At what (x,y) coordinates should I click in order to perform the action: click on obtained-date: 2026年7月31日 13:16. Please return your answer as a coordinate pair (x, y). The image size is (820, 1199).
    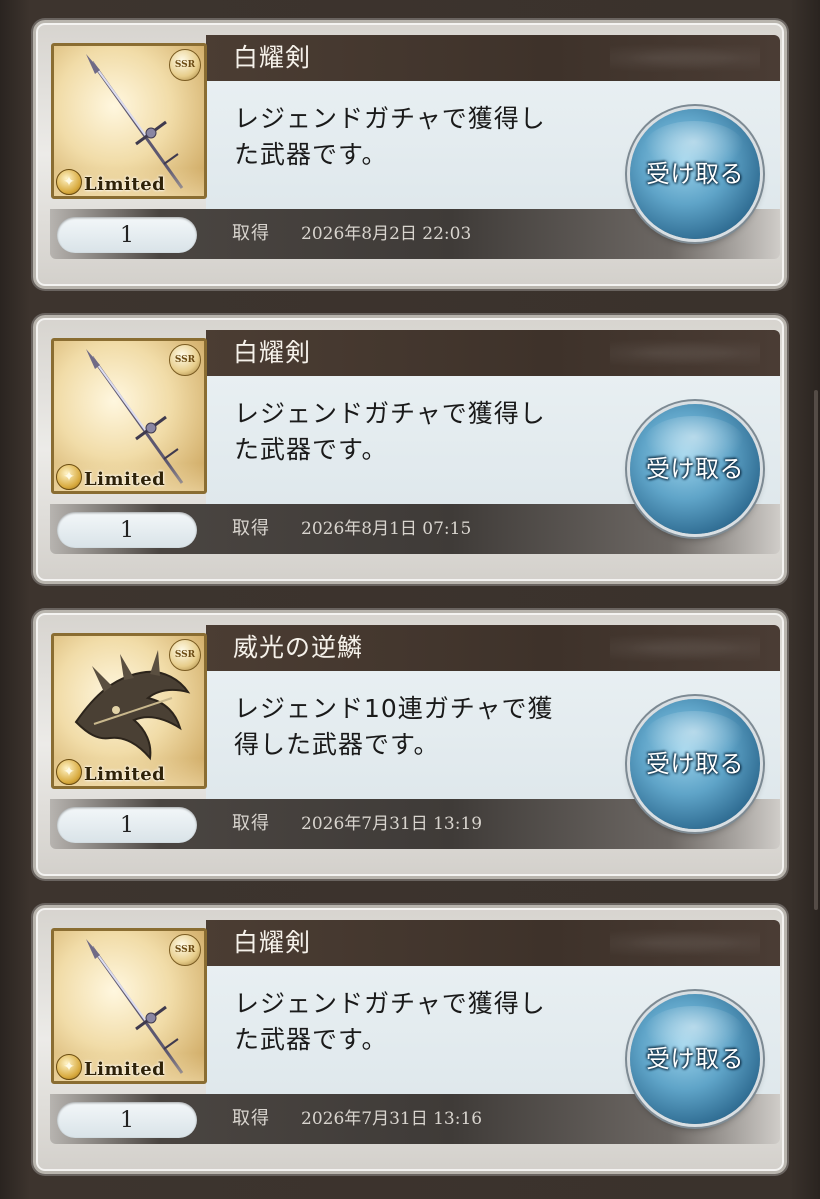
    Looking at the image, I should click on (392, 1119).